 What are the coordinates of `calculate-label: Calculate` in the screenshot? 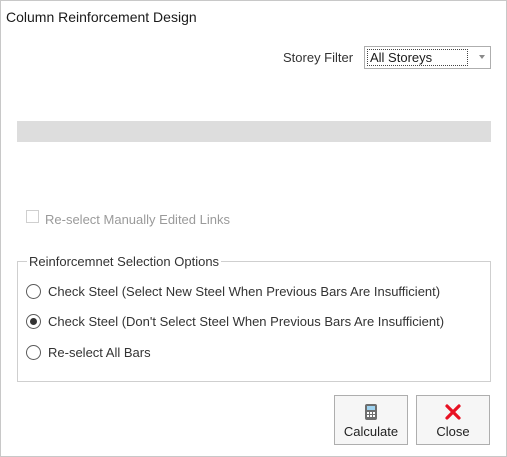 It's located at (371, 431).